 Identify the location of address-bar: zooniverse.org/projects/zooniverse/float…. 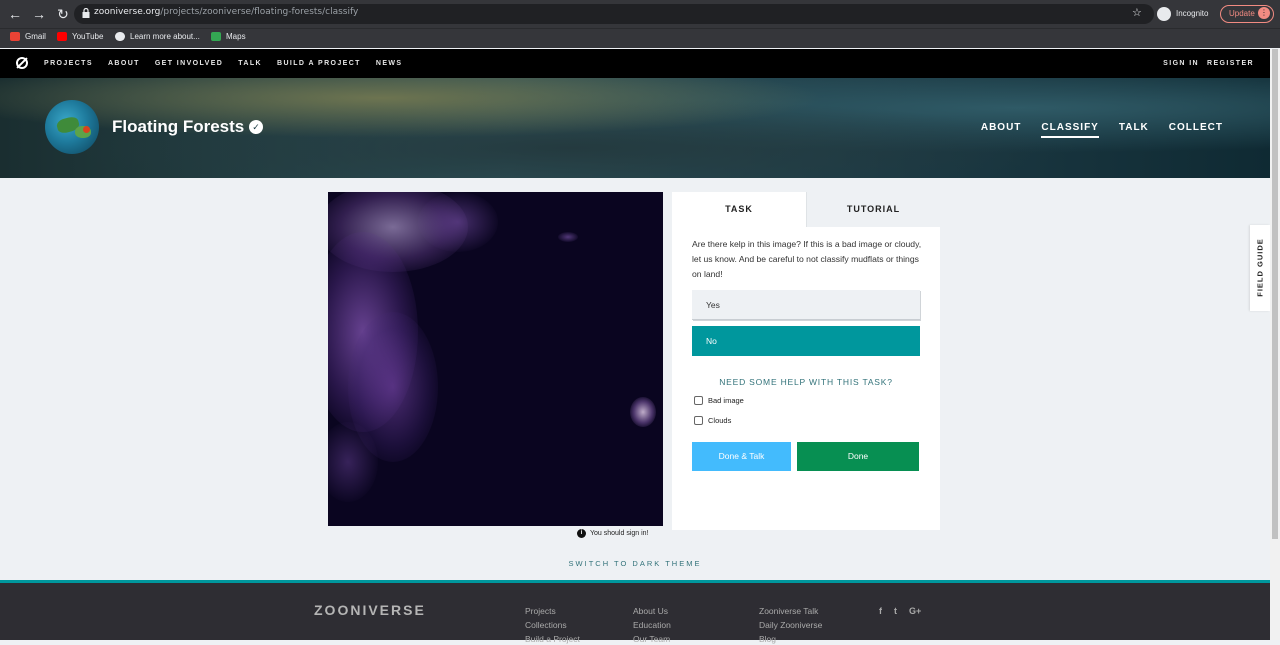
(614, 14).